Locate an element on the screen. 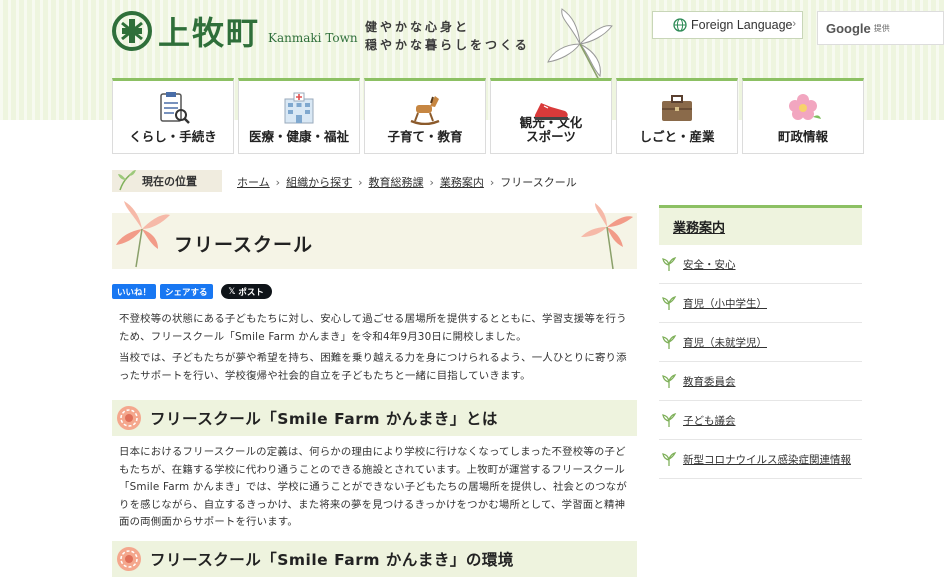 This screenshot has width=944, height=585. google-provided-label: 提供 is located at coordinates (881, 28).